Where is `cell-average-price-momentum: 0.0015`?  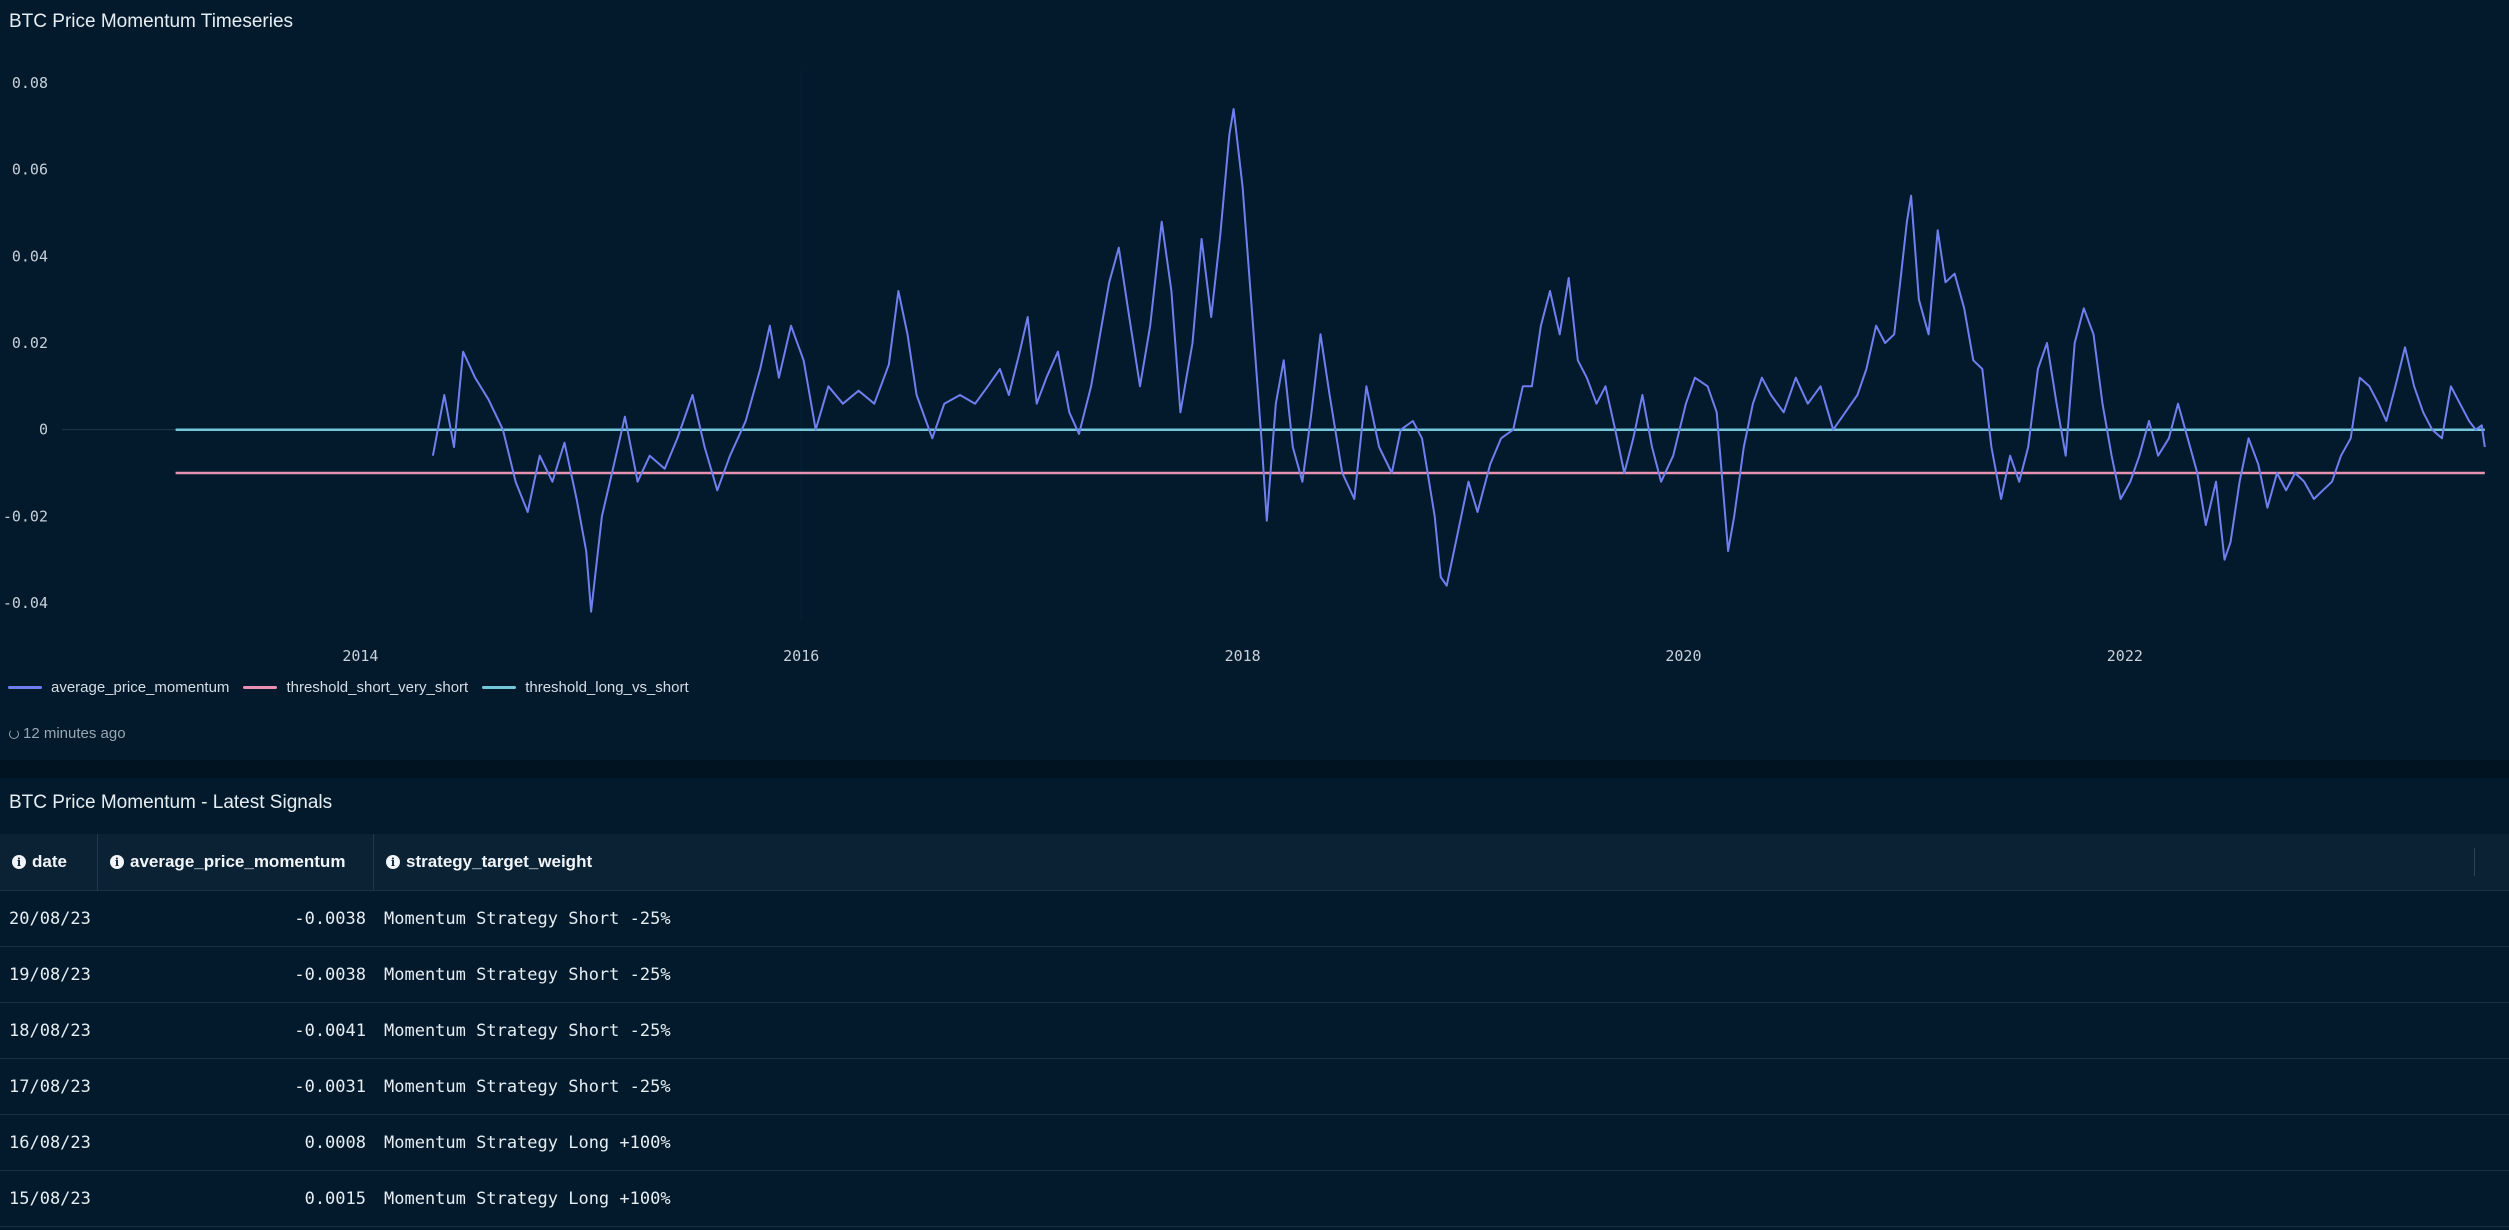
cell-average-price-momentum: 0.0015 is located at coordinates (335, 1198).